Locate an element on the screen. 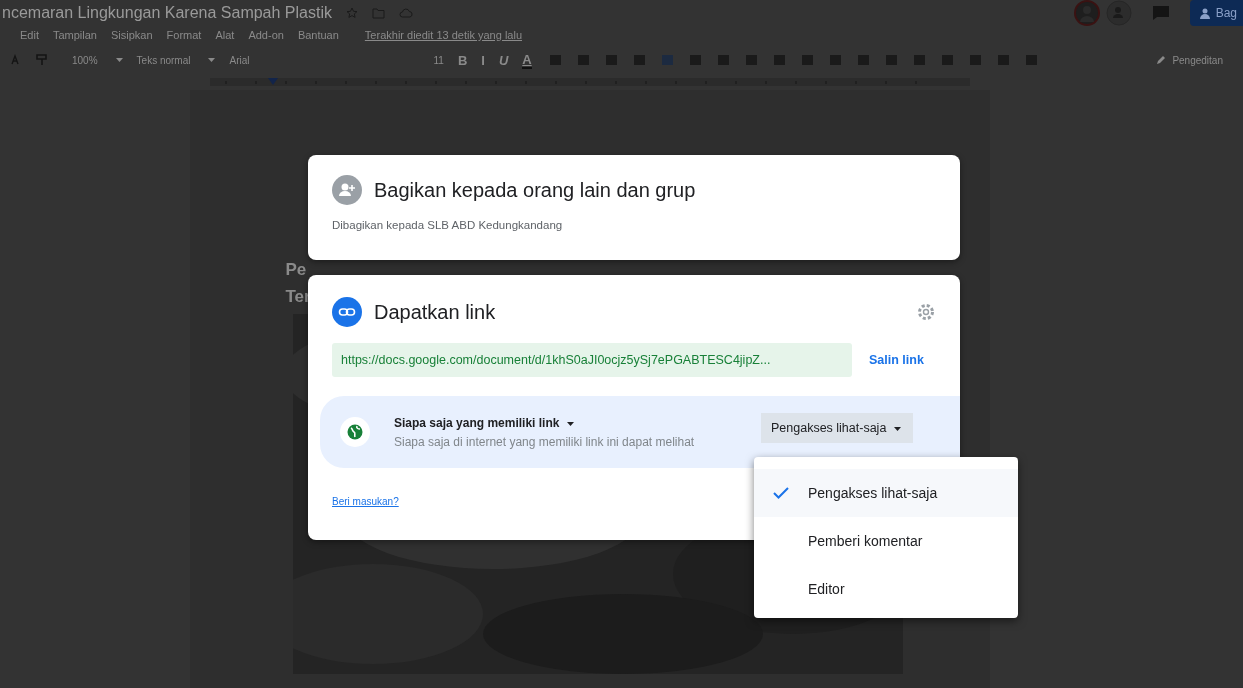 Image resolution: width=1243 pixels, height=688 pixels. menu-item: Bantuan is located at coordinates (318, 35).